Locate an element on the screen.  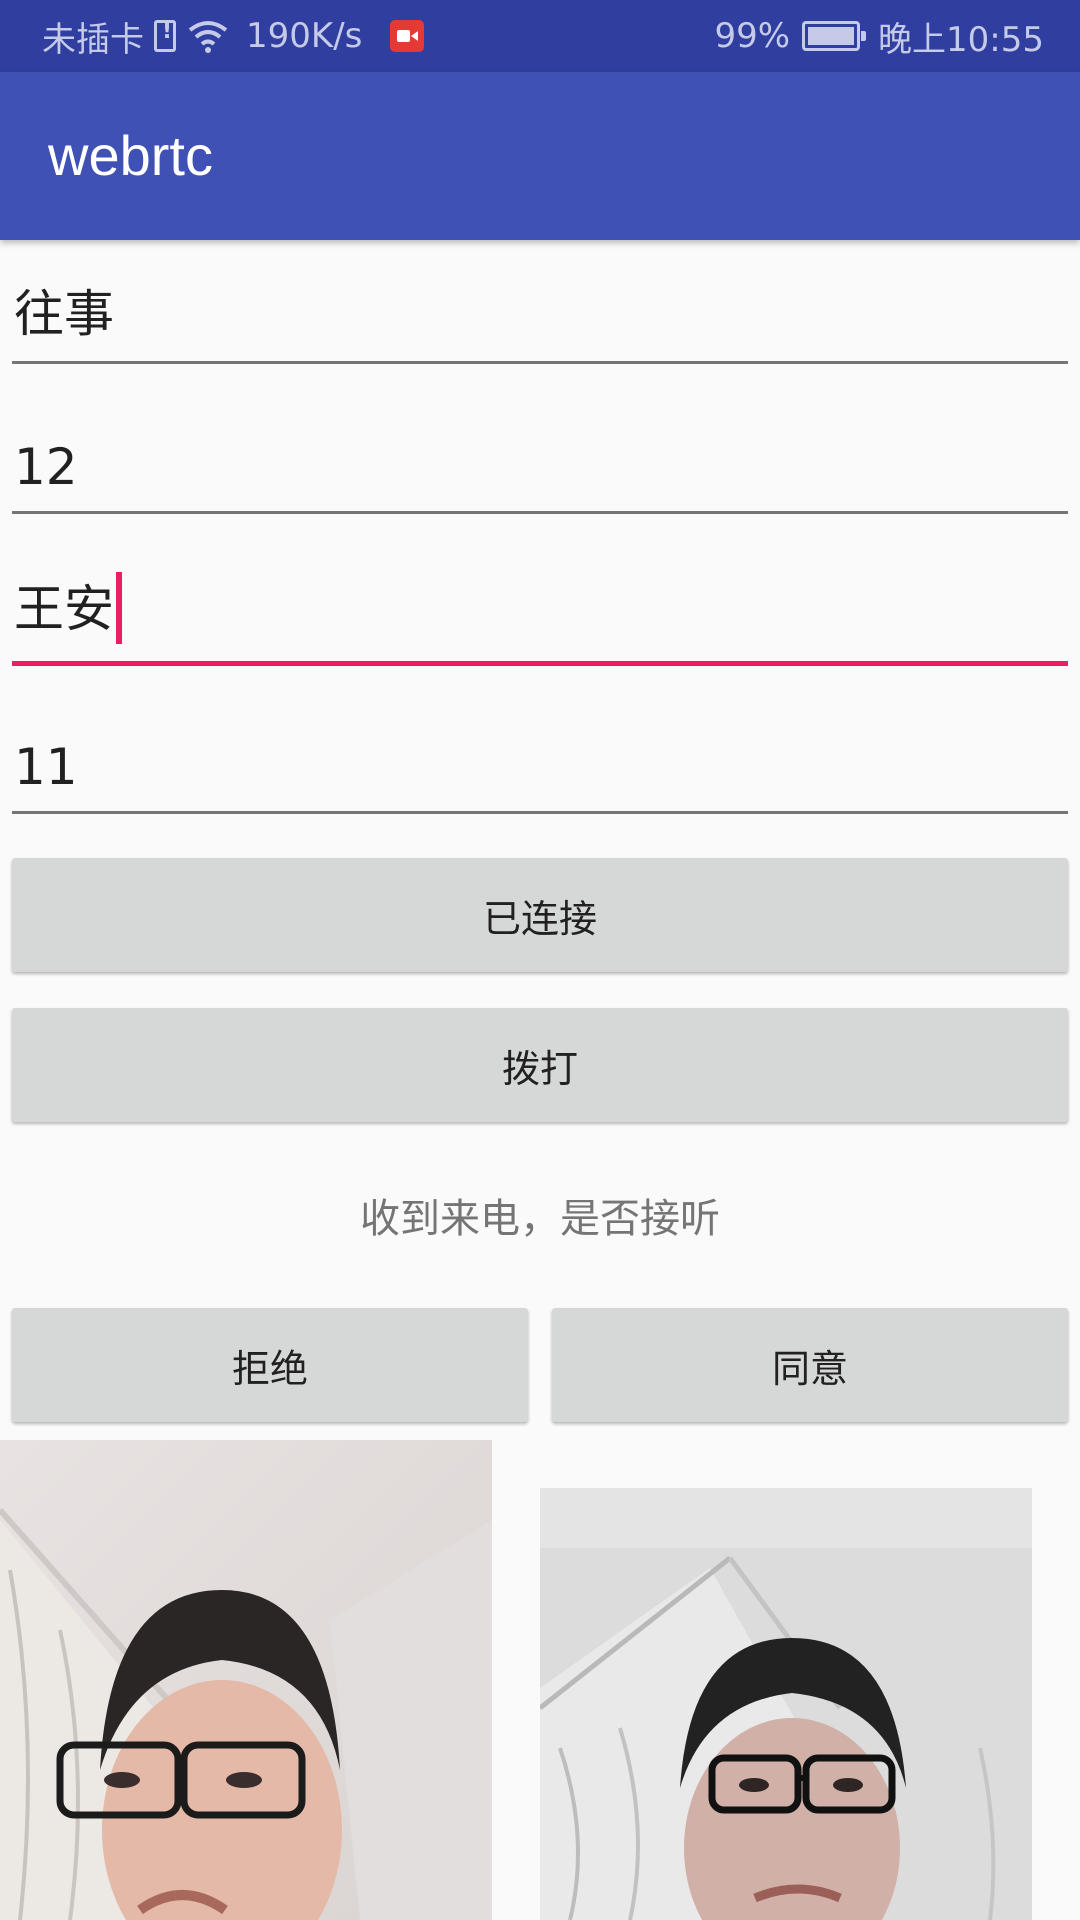
remote-video-view is located at coordinates (786, 1704).